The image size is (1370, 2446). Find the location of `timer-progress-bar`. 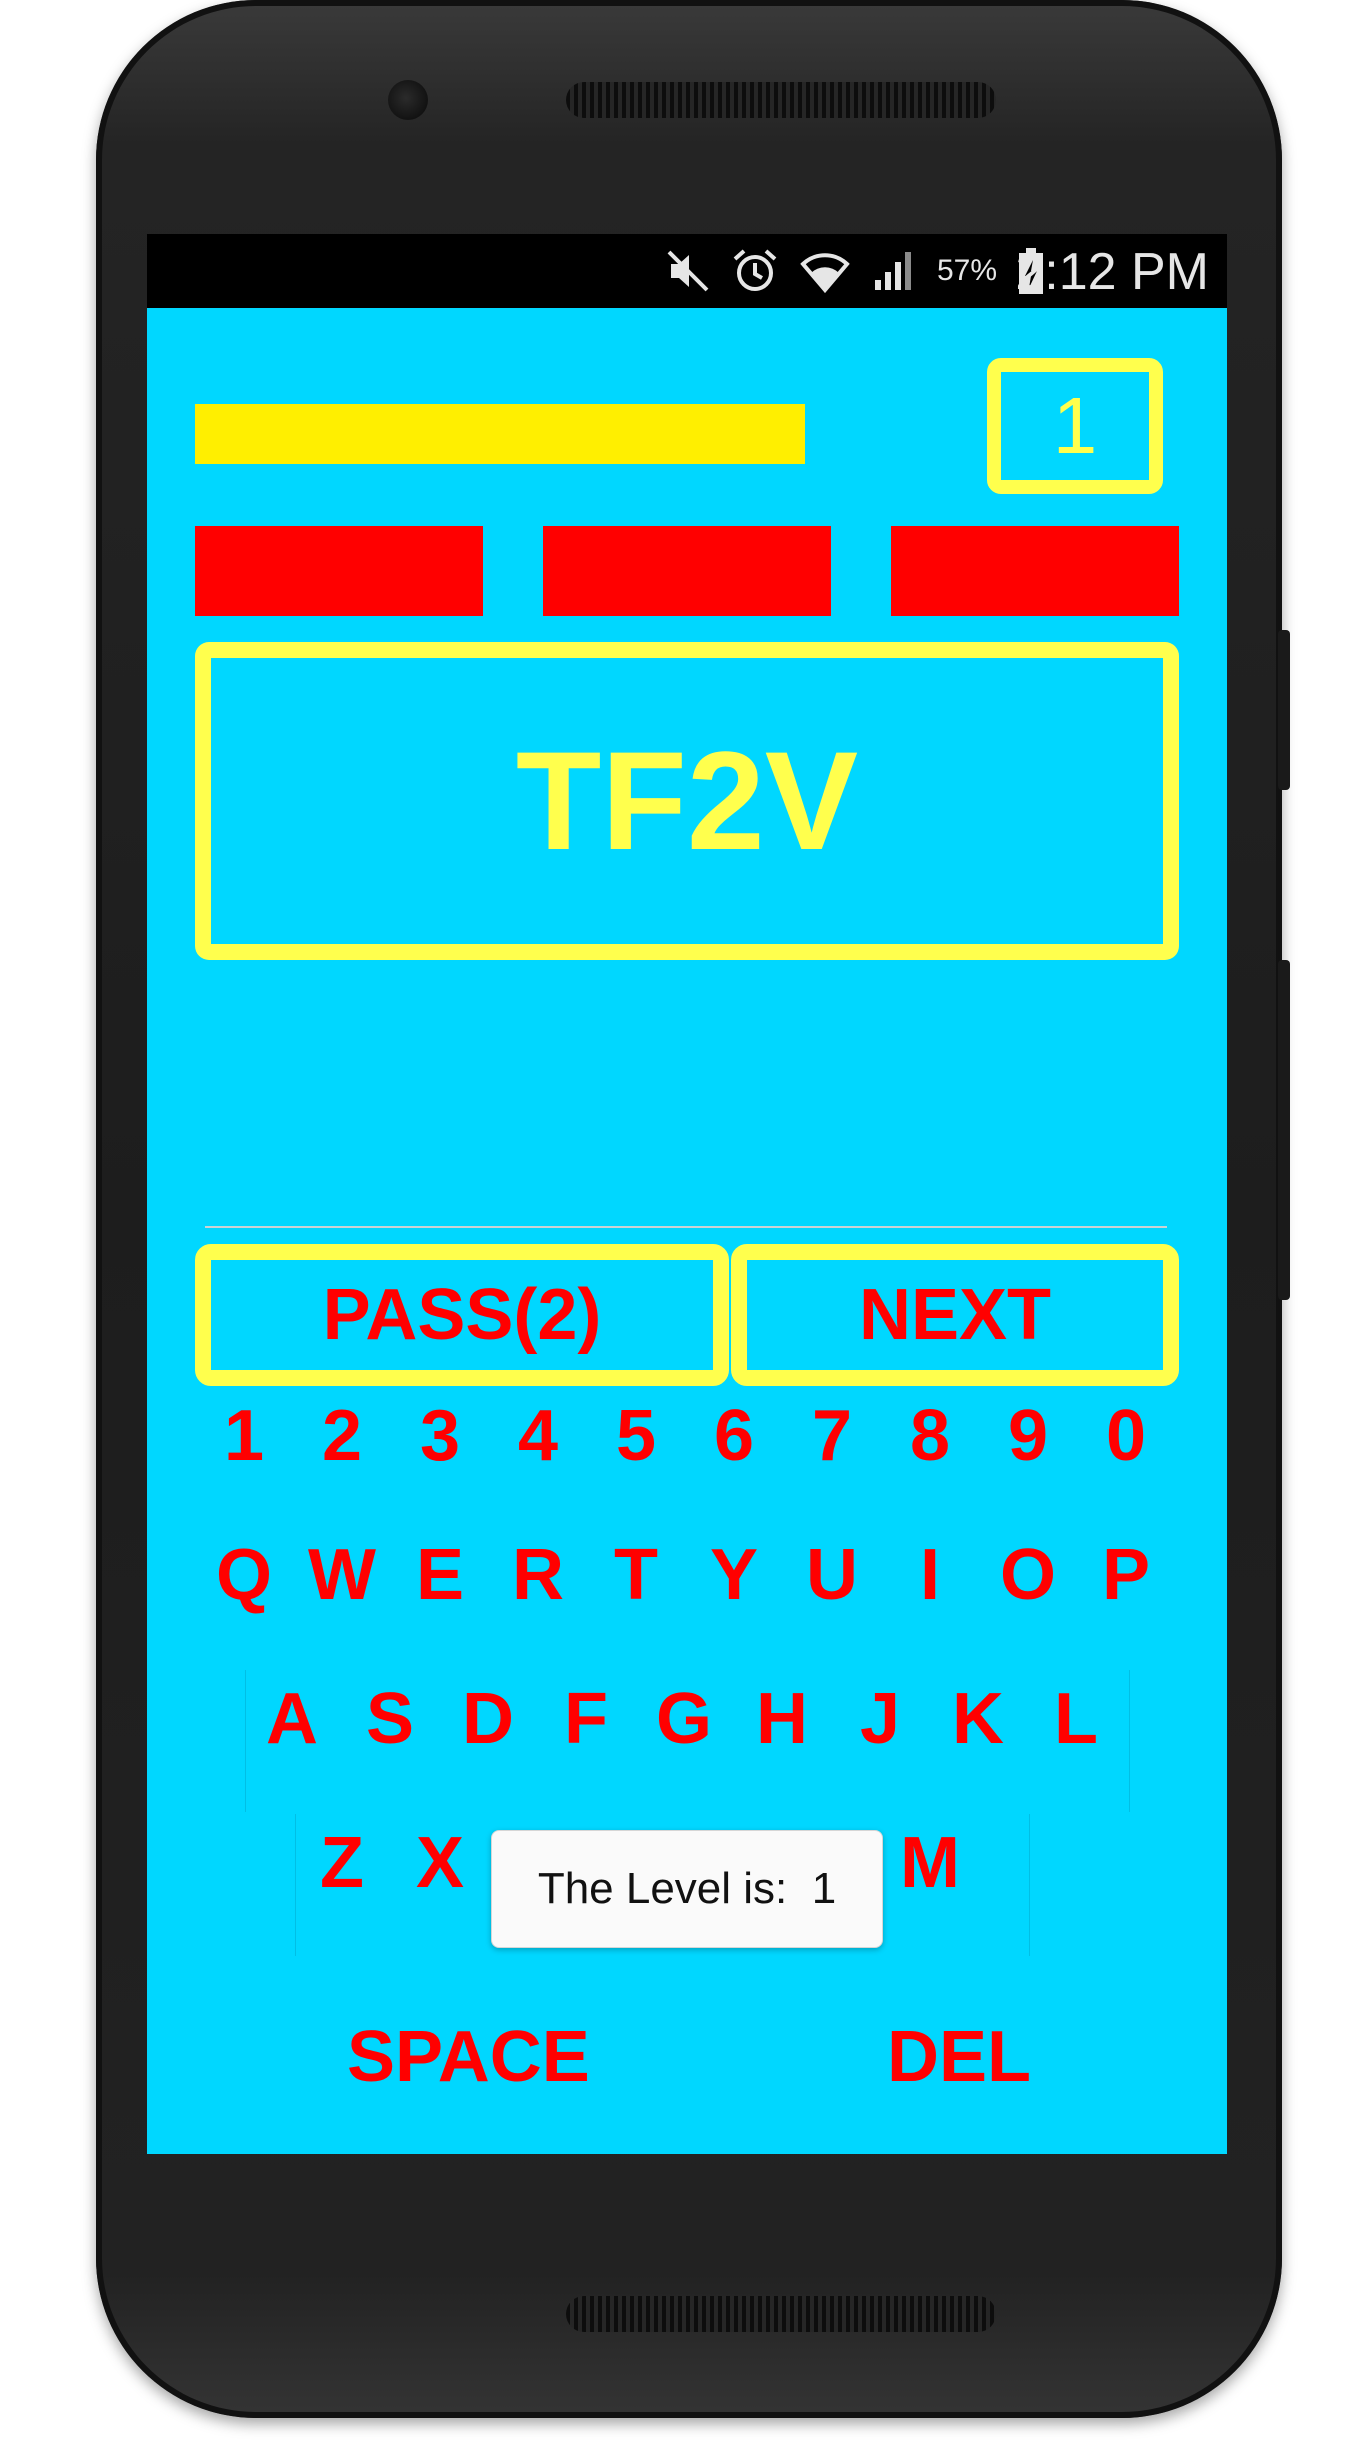

timer-progress-bar is located at coordinates (500, 434).